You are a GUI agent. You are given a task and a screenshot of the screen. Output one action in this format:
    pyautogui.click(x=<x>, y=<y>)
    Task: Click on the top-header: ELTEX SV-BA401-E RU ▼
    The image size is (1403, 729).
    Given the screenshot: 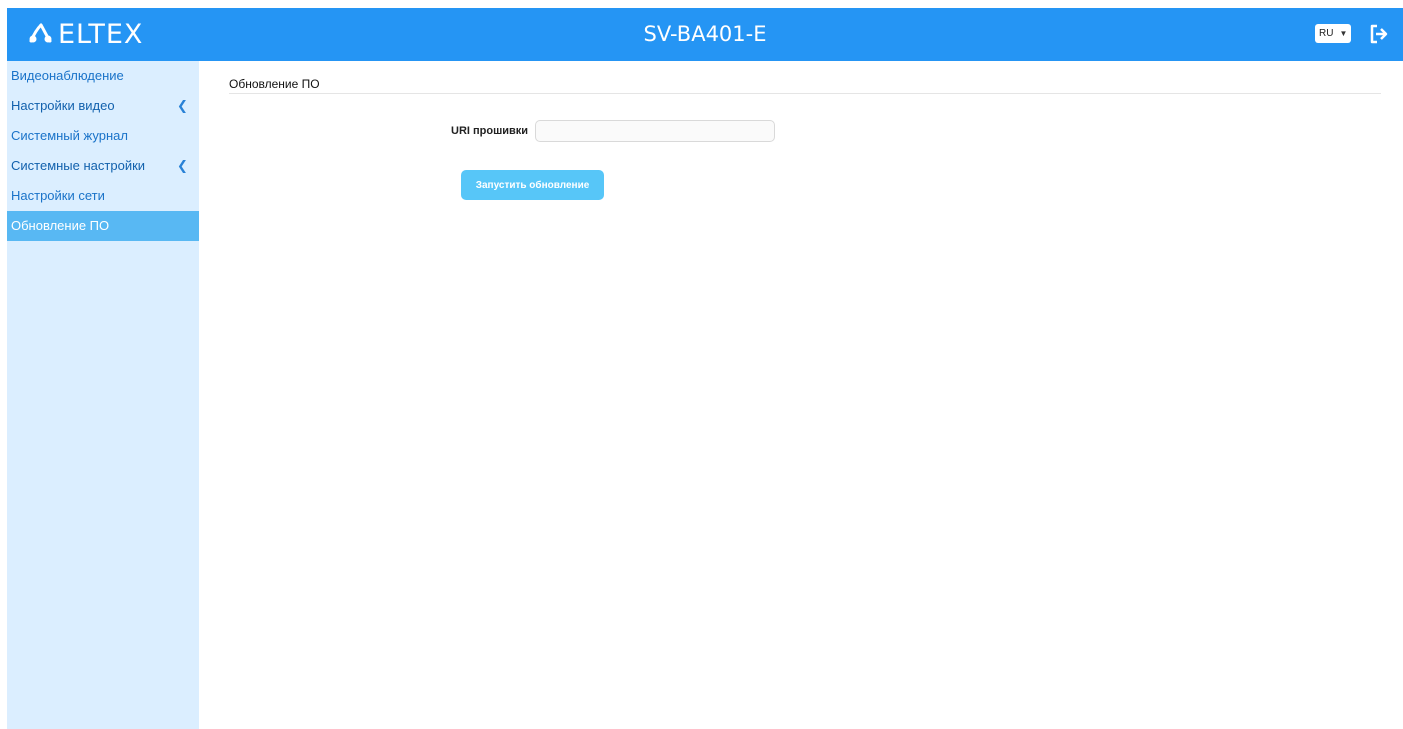 What is the action you would take?
    pyautogui.click(x=705, y=34)
    